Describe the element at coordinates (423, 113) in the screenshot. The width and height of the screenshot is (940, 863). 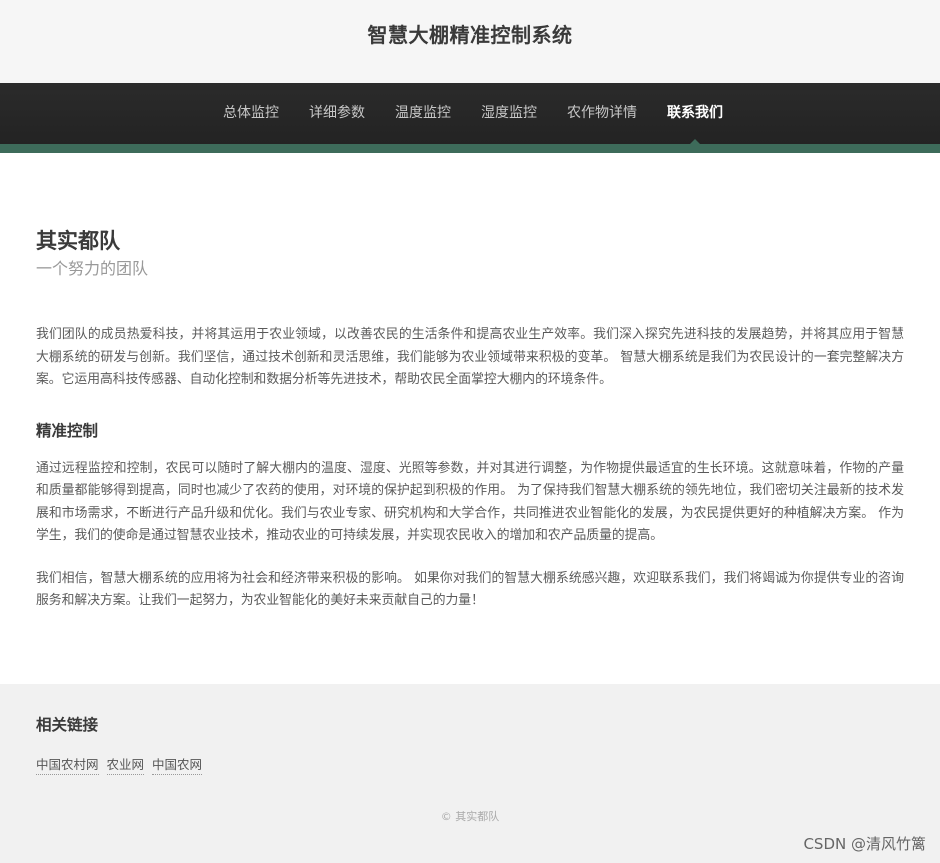
I see `nav-item-temperature-monitoring: 温度监控` at that location.